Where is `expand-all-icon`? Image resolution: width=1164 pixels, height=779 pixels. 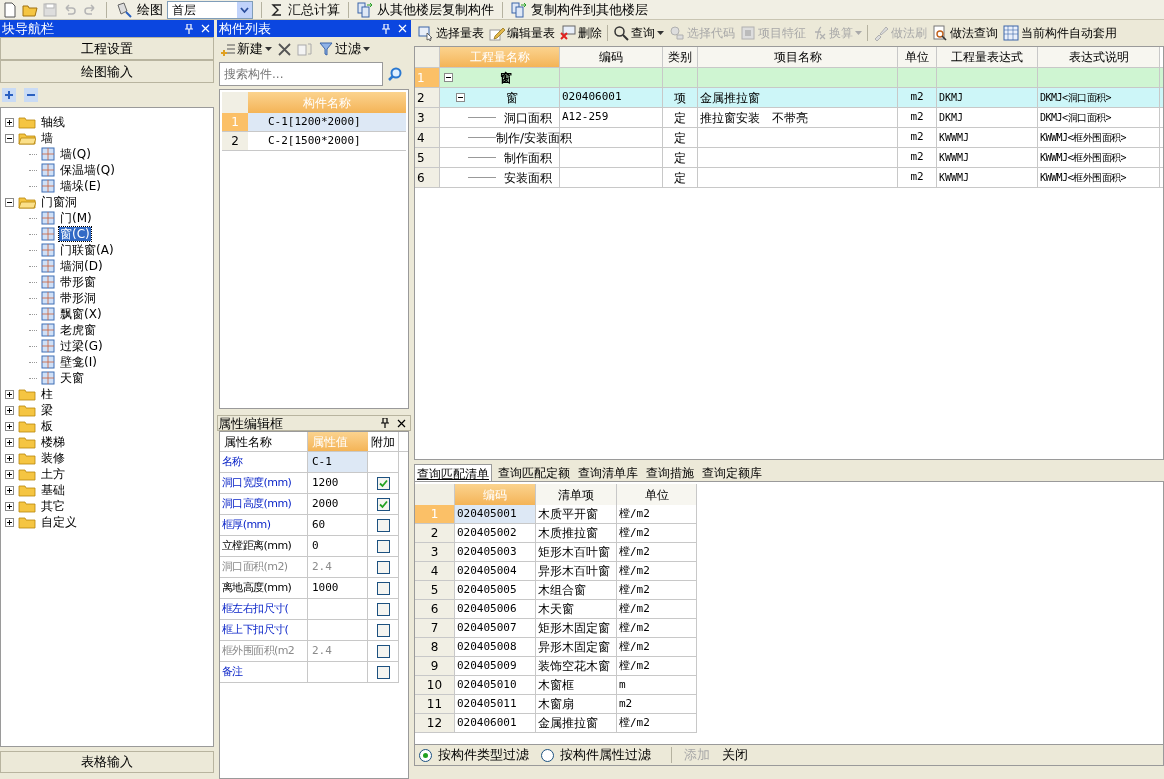
expand-all-icon is located at coordinates (9, 95).